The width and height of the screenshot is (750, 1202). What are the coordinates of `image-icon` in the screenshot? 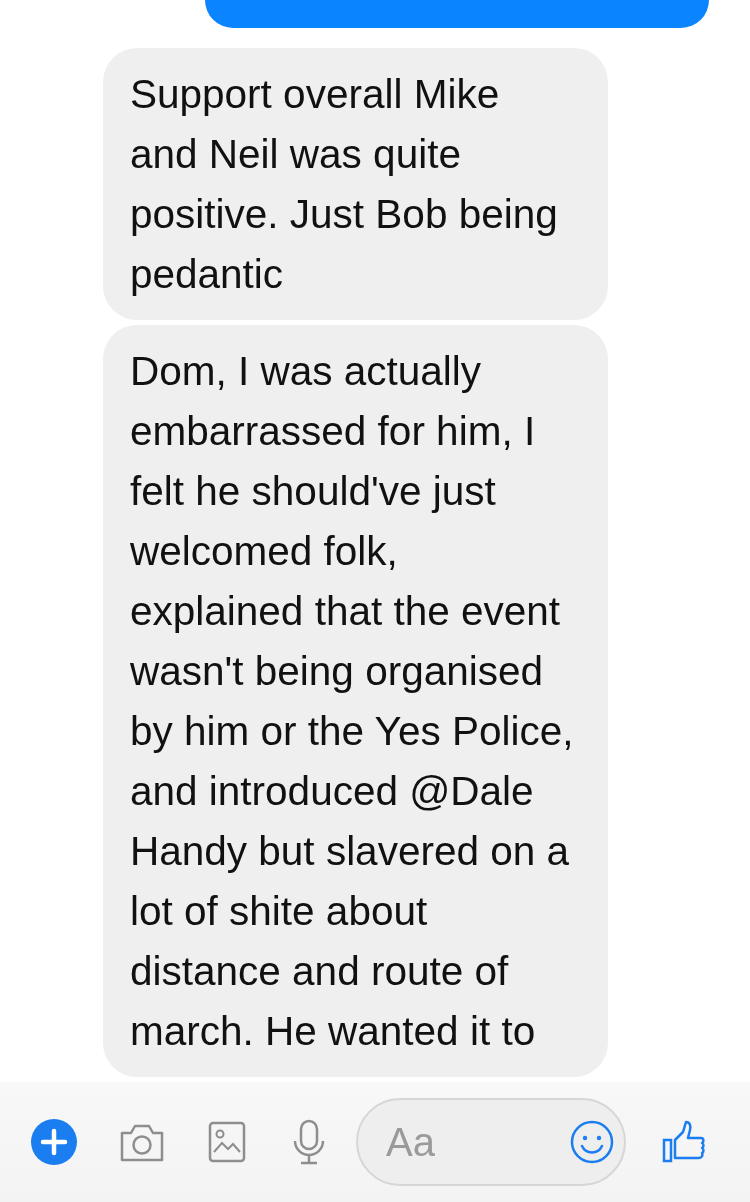 It's located at (227, 1142).